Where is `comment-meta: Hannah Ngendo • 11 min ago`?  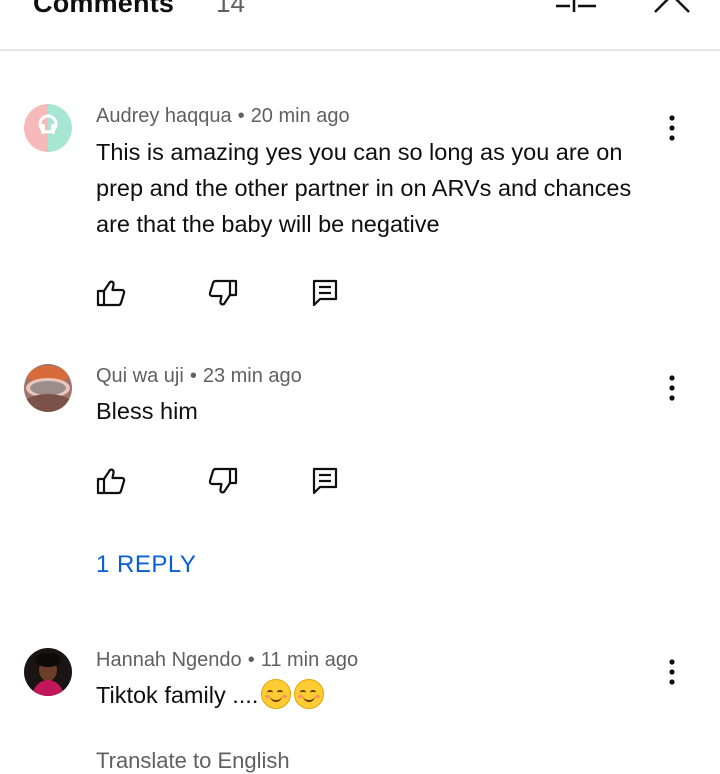
comment-meta: Hannah Ngendo • 11 min ago is located at coordinates (227, 660).